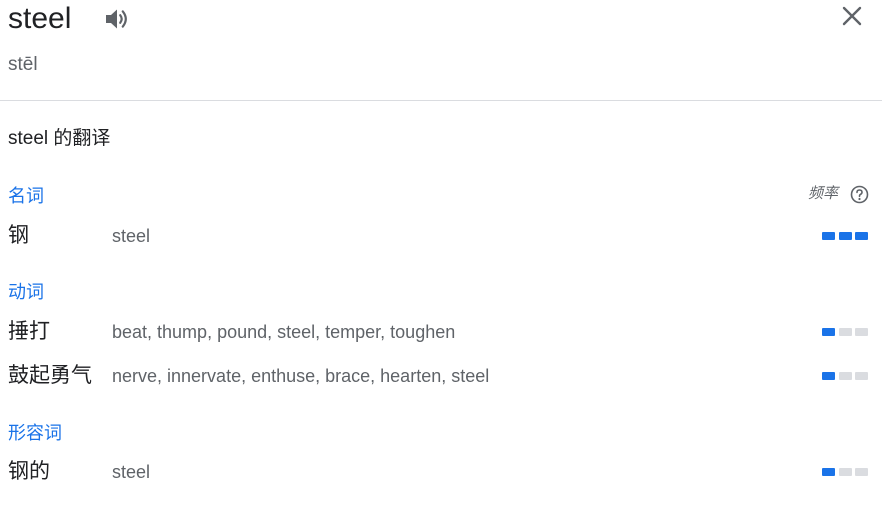 The width and height of the screenshot is (882, 512). I want to click on pos-verb: 动词, so click(26, 292).